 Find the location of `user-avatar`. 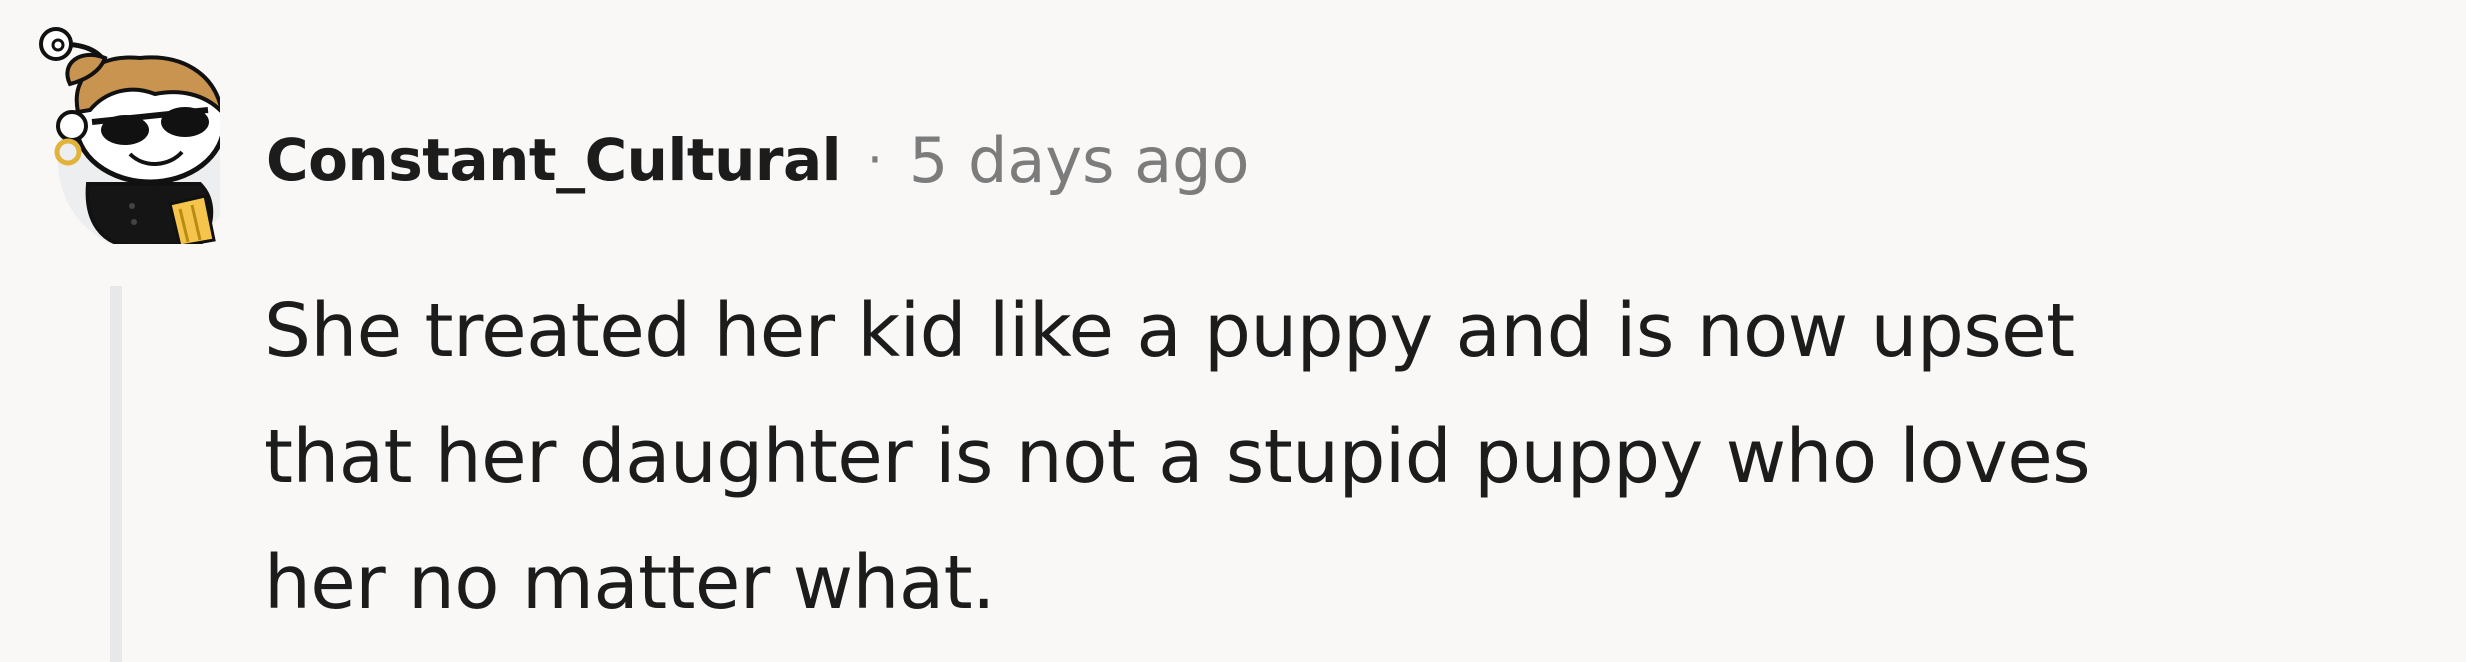

user-avatar is located at coordinates (134, 133).